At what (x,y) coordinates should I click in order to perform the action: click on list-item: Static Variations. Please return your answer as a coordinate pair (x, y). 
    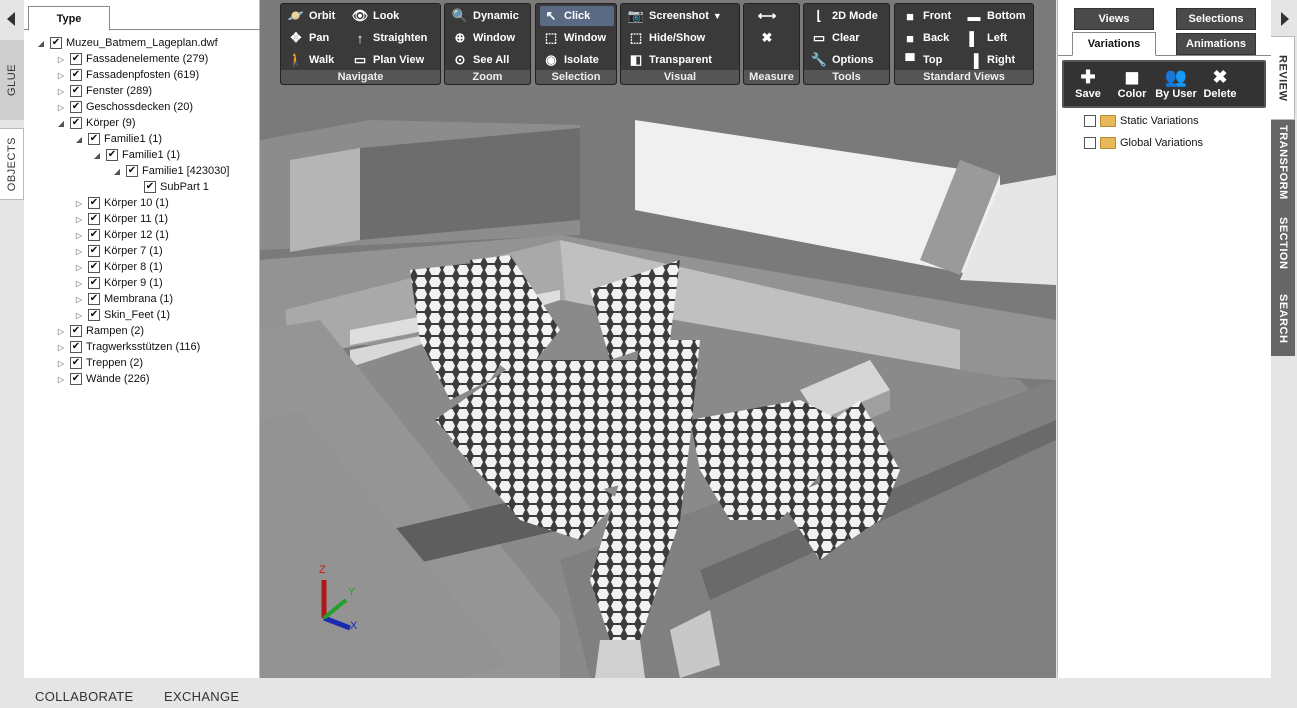
    Looking at the image, I should click on (1141, 121).